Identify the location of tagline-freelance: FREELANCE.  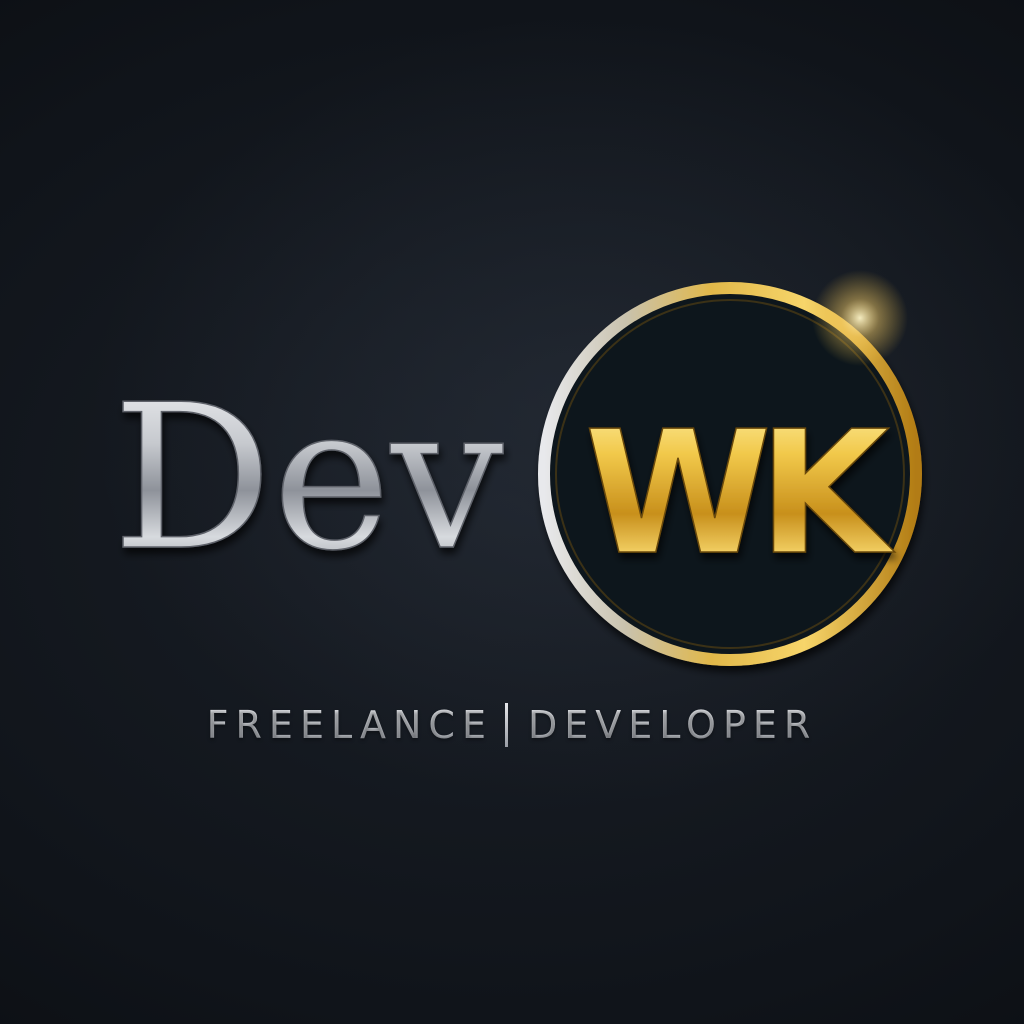
(350, 725).